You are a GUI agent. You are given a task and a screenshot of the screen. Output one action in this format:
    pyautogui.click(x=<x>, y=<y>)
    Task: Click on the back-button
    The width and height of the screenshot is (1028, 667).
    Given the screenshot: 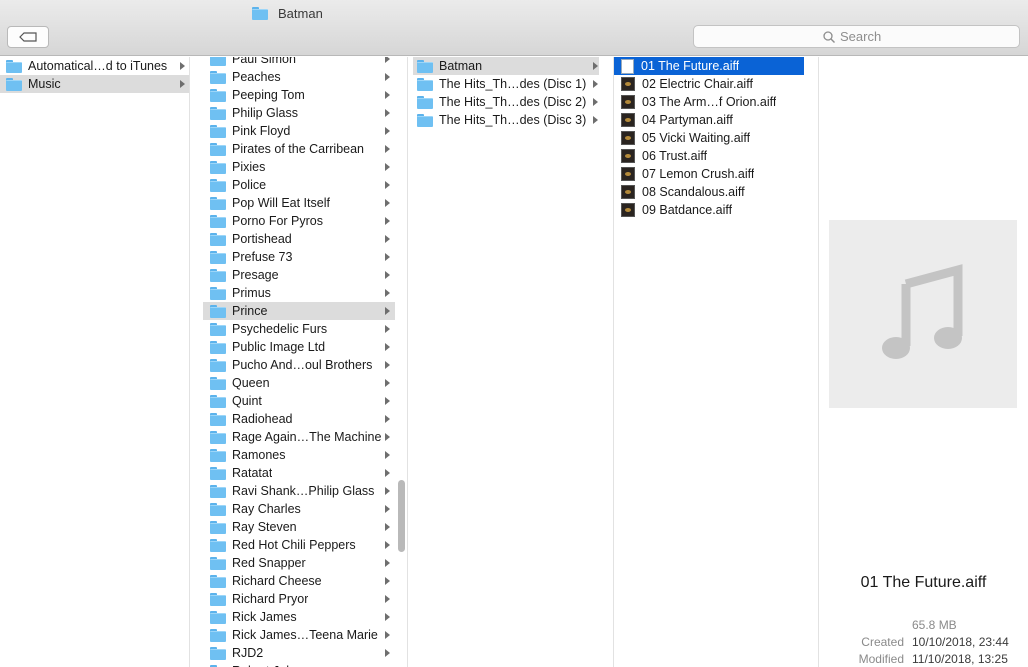 What is the action you would take?
    pyautogui.click(x=28, y=37)
    